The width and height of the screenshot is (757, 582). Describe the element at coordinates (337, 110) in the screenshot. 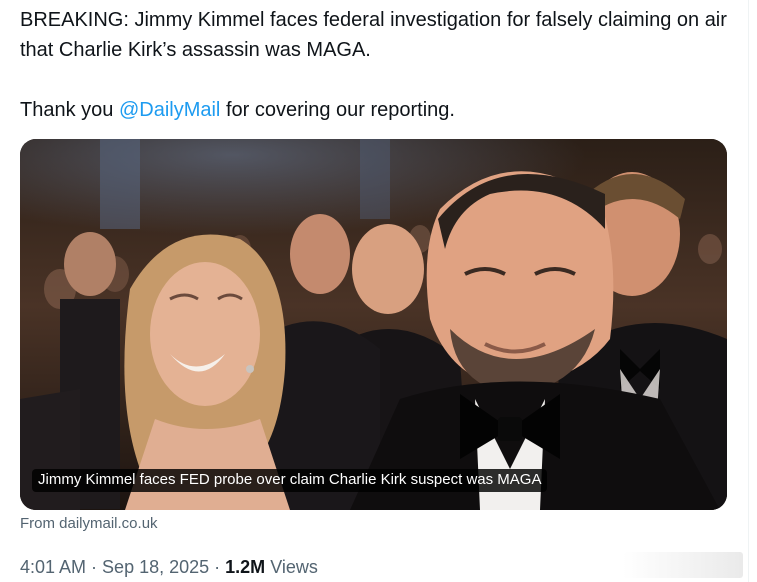

I see `thanks-suffix: for covering our reporting.` at that location.